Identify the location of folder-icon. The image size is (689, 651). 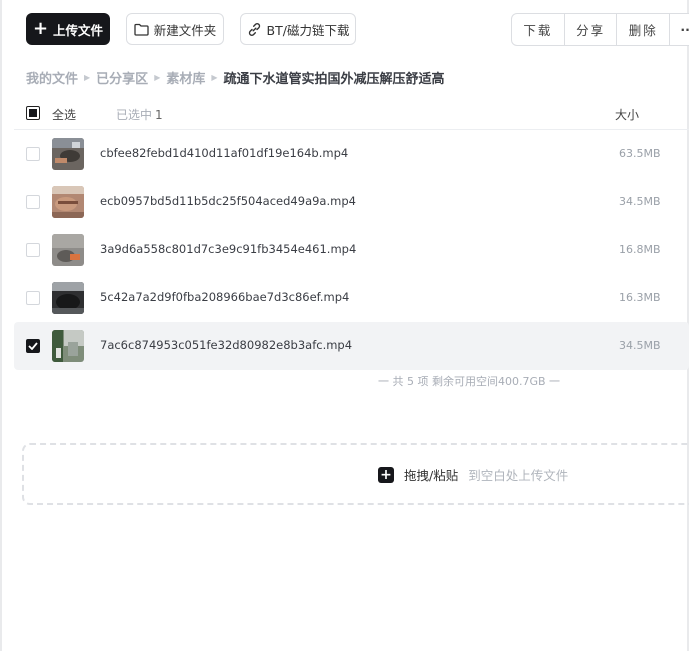
(141, 29).